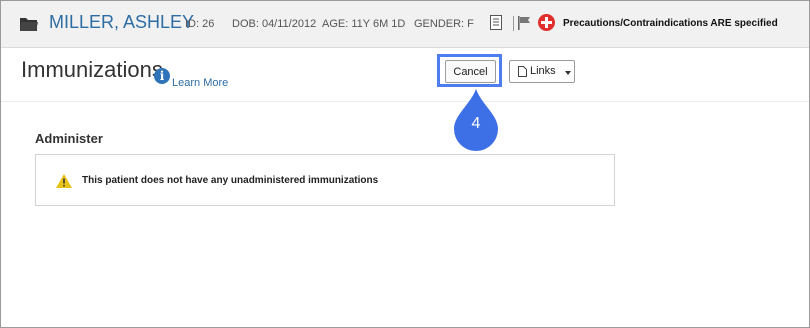 The image size is (810, 328). I want to click on patient-dob: DOB: 04/11/2012, so click(274, 24).